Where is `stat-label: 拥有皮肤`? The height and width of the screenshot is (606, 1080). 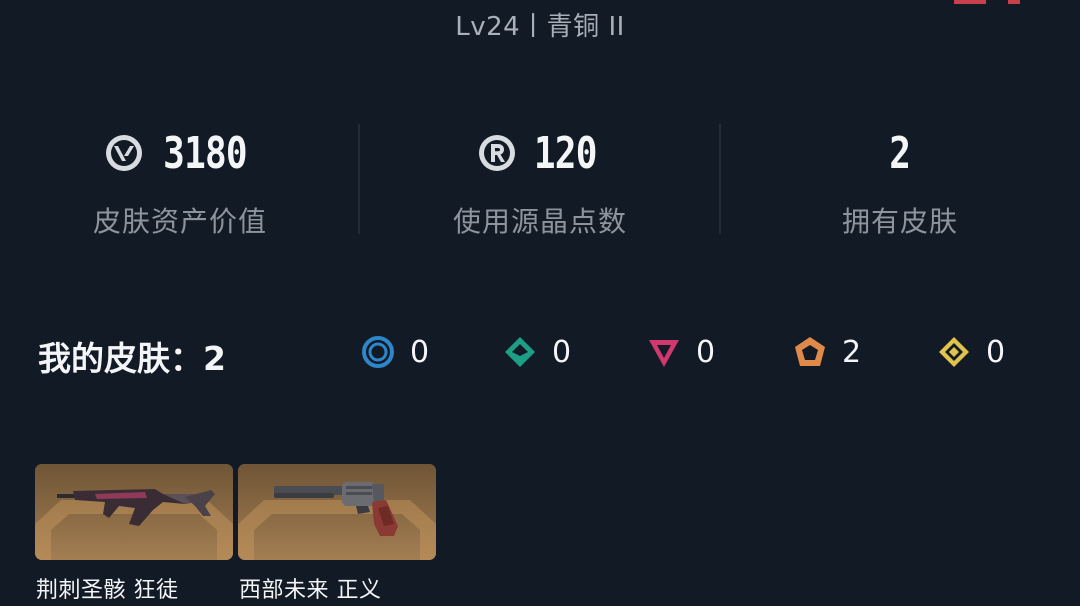
stat-label: 拥有皮肤 is located at coordinates (899, 221).